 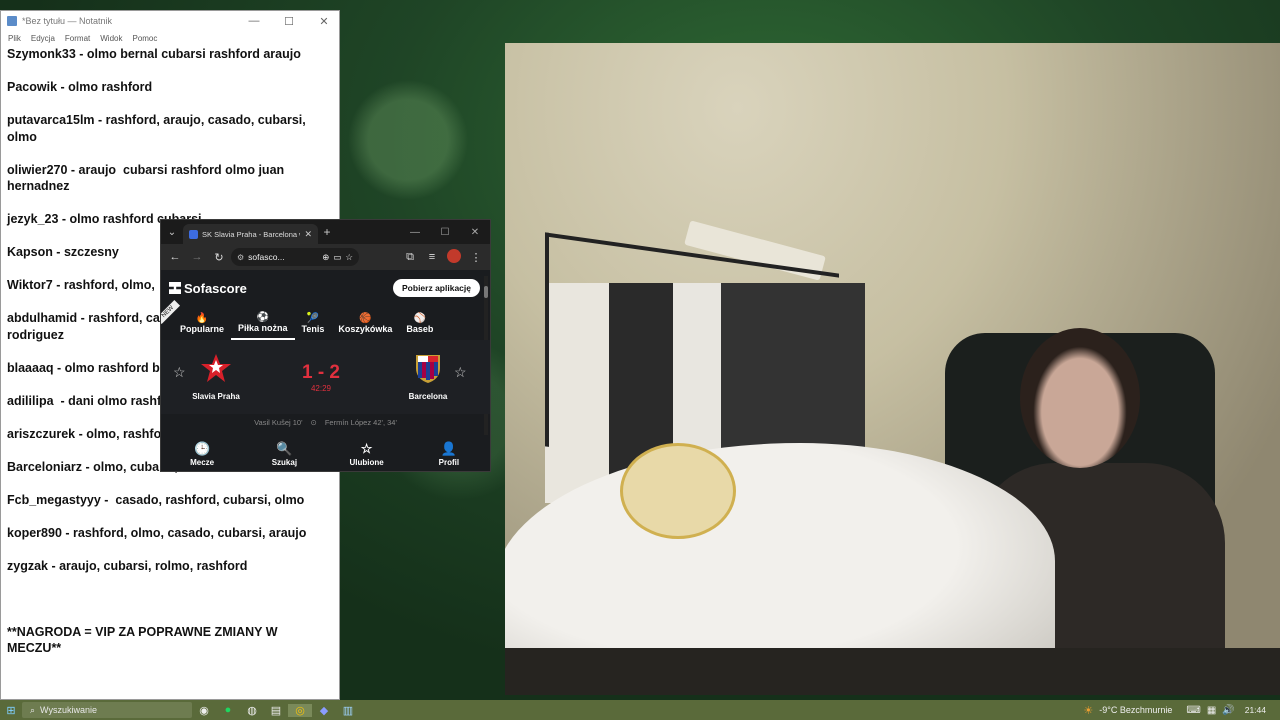 I want to click on tennis-icon: 🎾, so click(x=313, y=318).